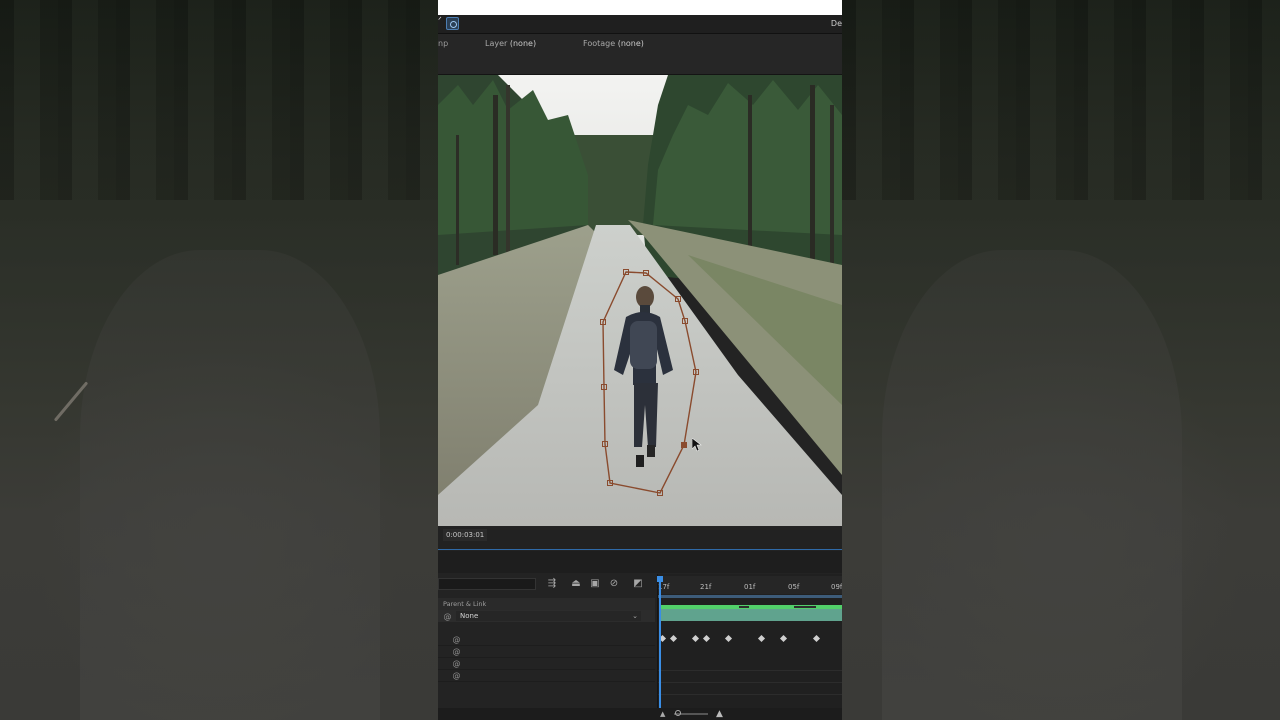  What do you see at coordinates (706, 587) in the screenshot?
I see `ruler-tick: 21f` at bounding box center [706, 587].